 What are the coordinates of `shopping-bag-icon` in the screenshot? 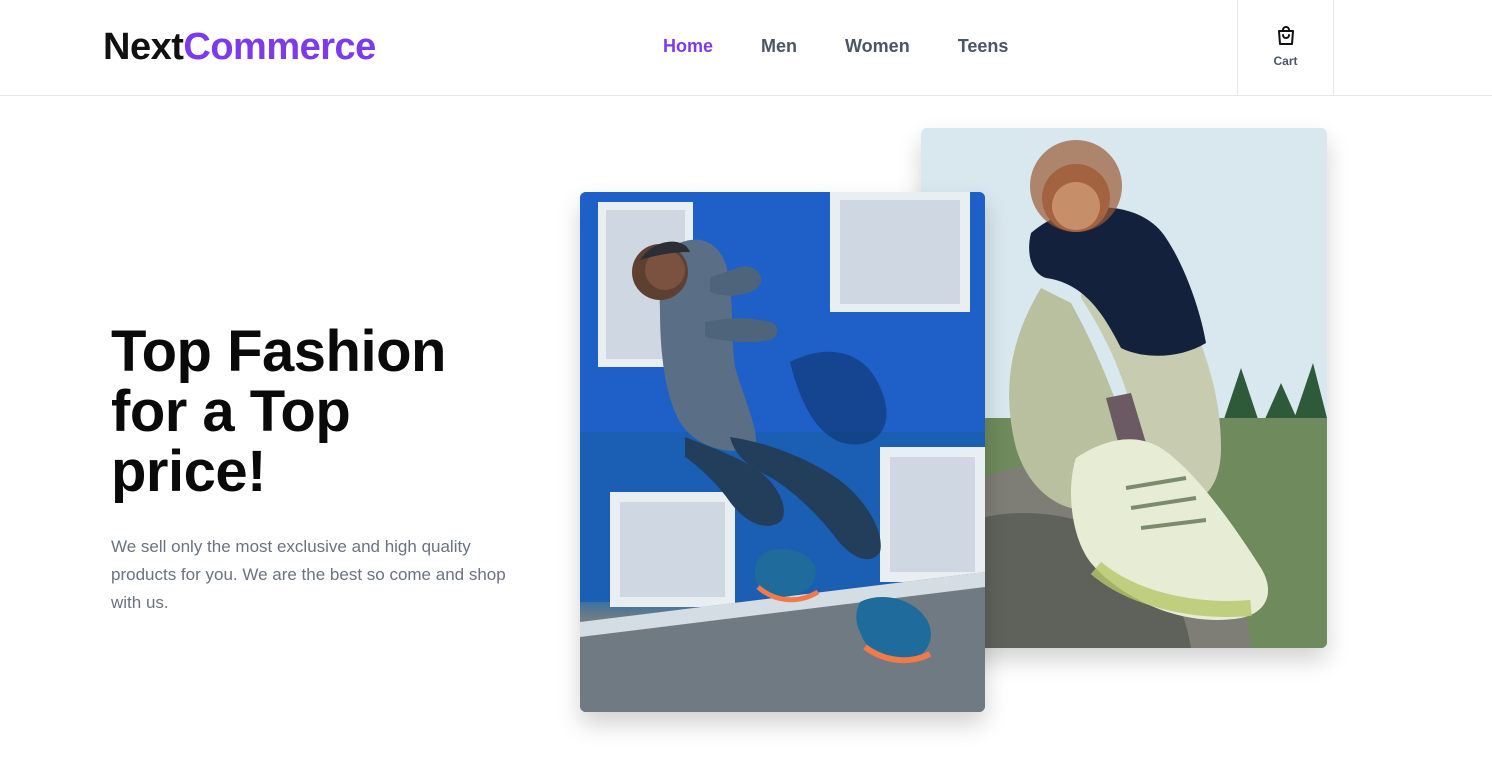 It's located at (1285, 35).